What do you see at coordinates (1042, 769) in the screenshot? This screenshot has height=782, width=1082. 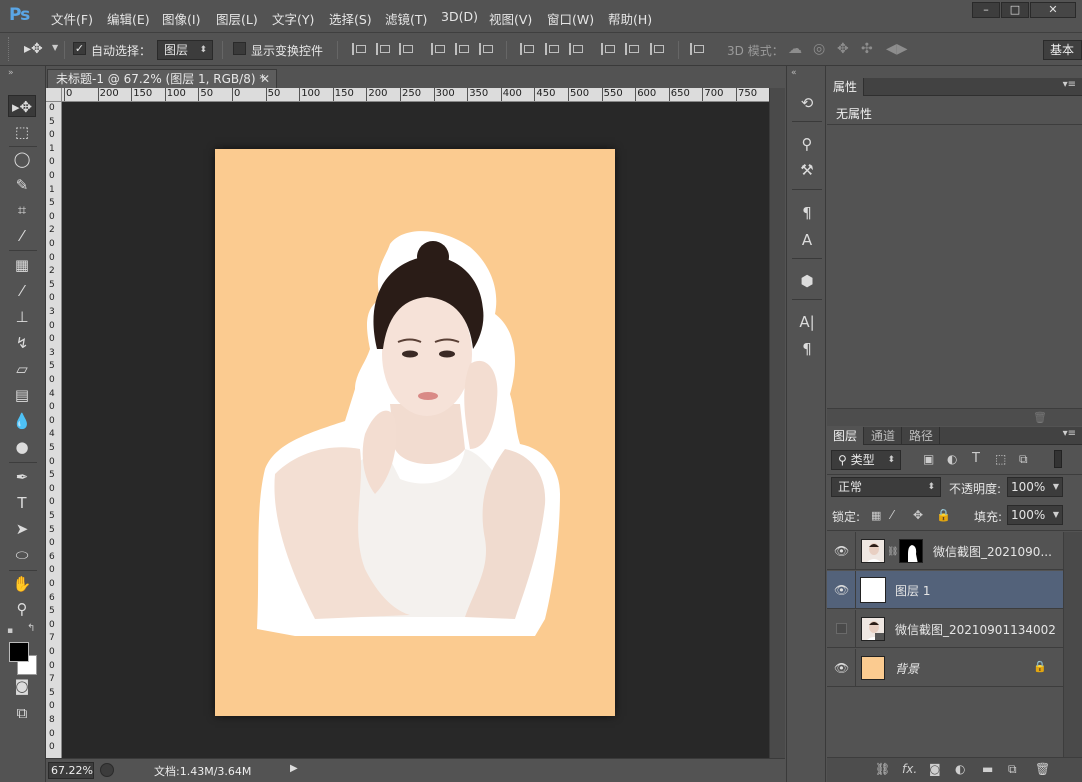 I see `delete-layer-icon: 🗑` at bounding box center [1042, 769].